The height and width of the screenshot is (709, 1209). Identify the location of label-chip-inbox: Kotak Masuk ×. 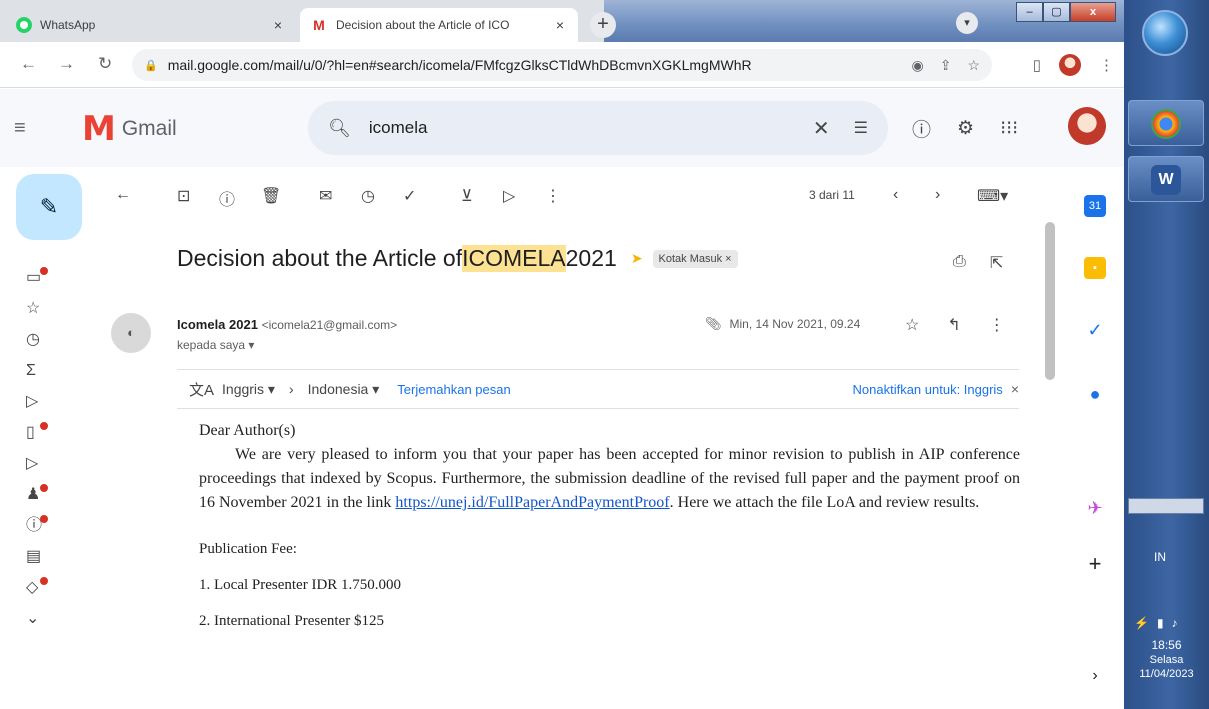
(695, 258).